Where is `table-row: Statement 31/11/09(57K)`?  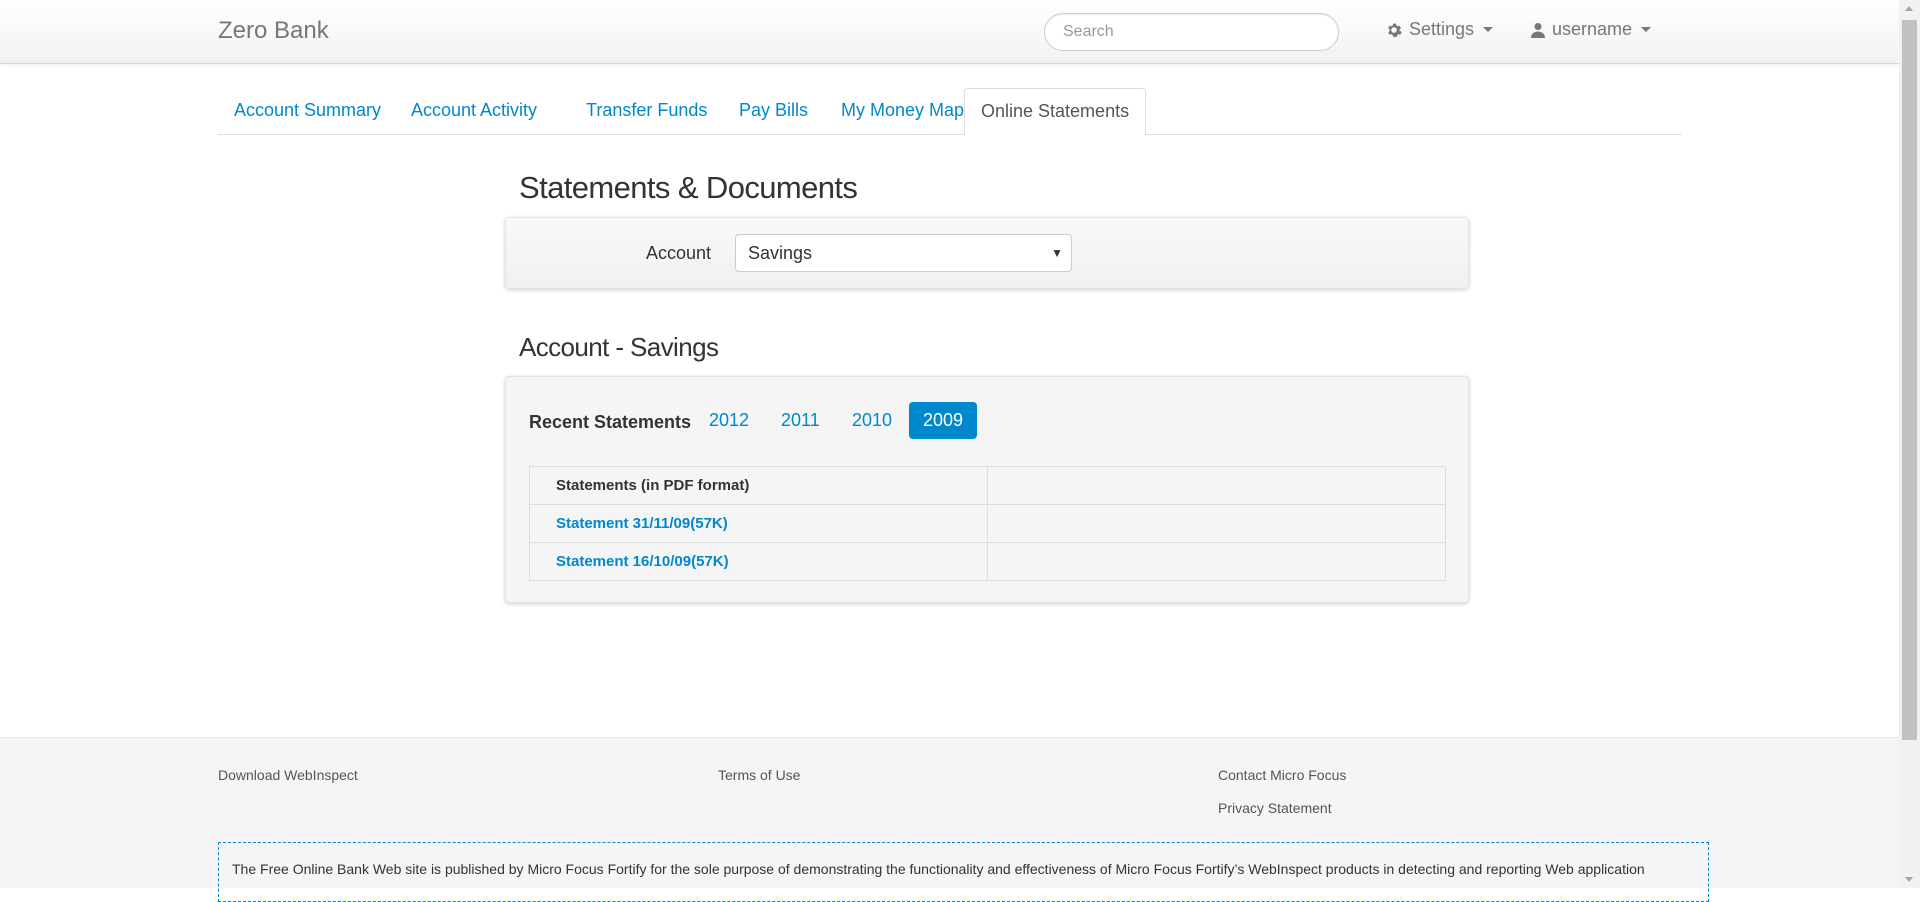 table-row: Statement 31/11/09(57K) is located at coordinates (987, 523).